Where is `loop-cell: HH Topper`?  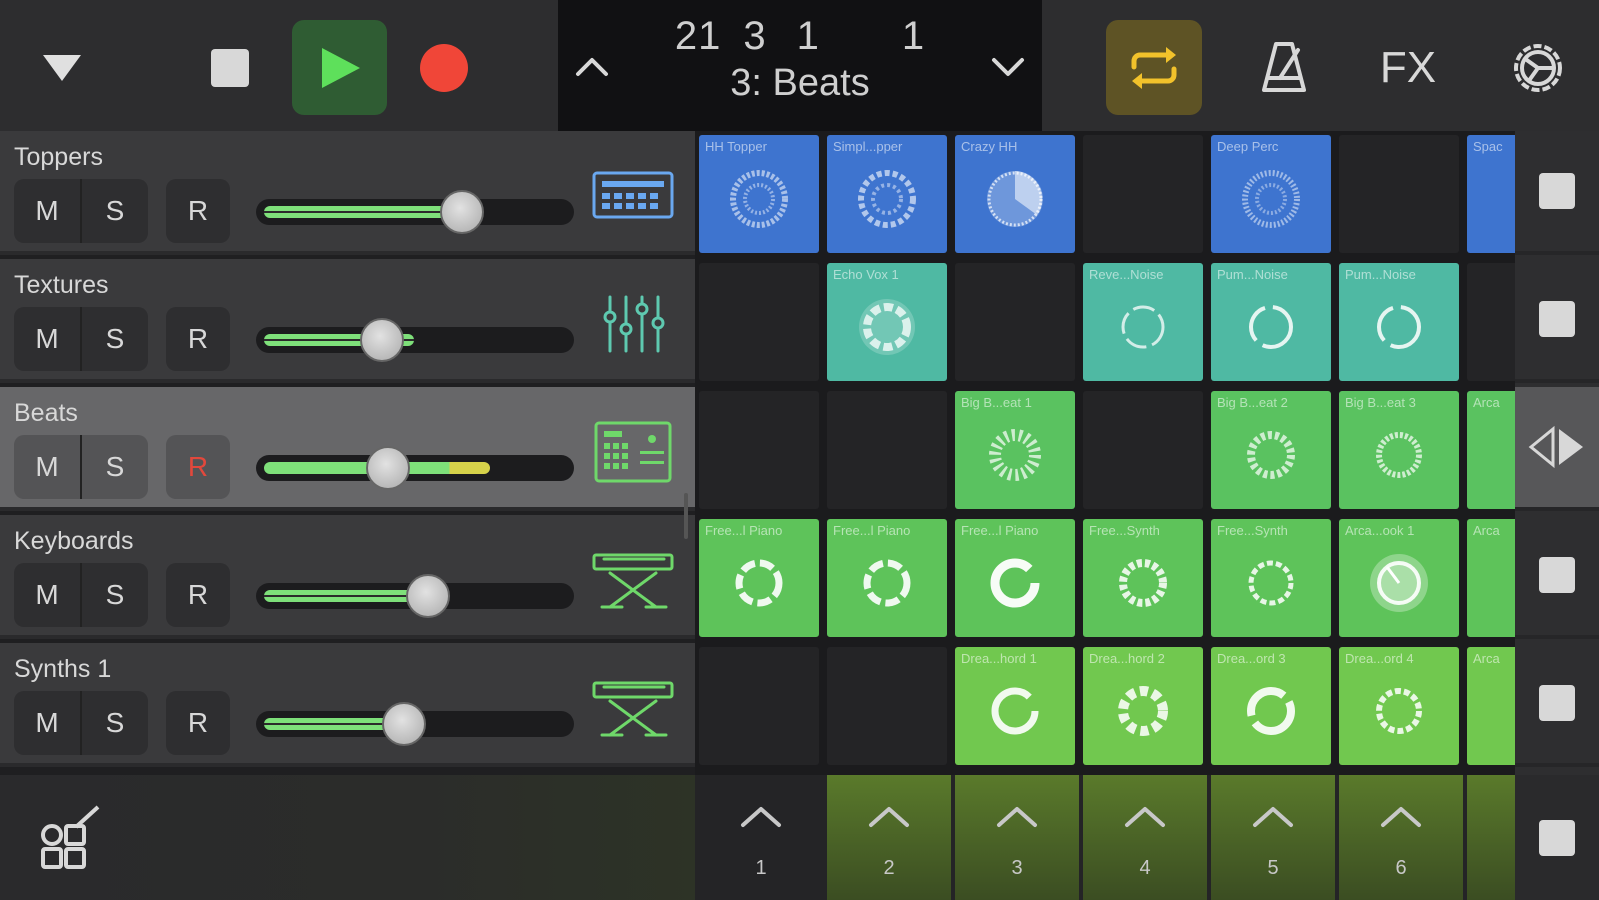
loop-cell: HH Topper is located at coordinates (759, 194).